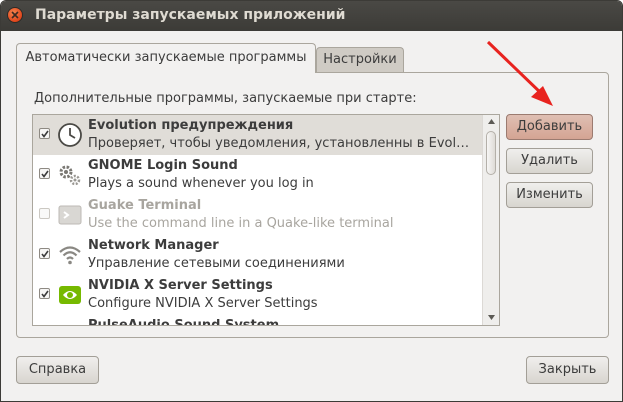  I want to click on nvidia-icon, so click(70, 295).